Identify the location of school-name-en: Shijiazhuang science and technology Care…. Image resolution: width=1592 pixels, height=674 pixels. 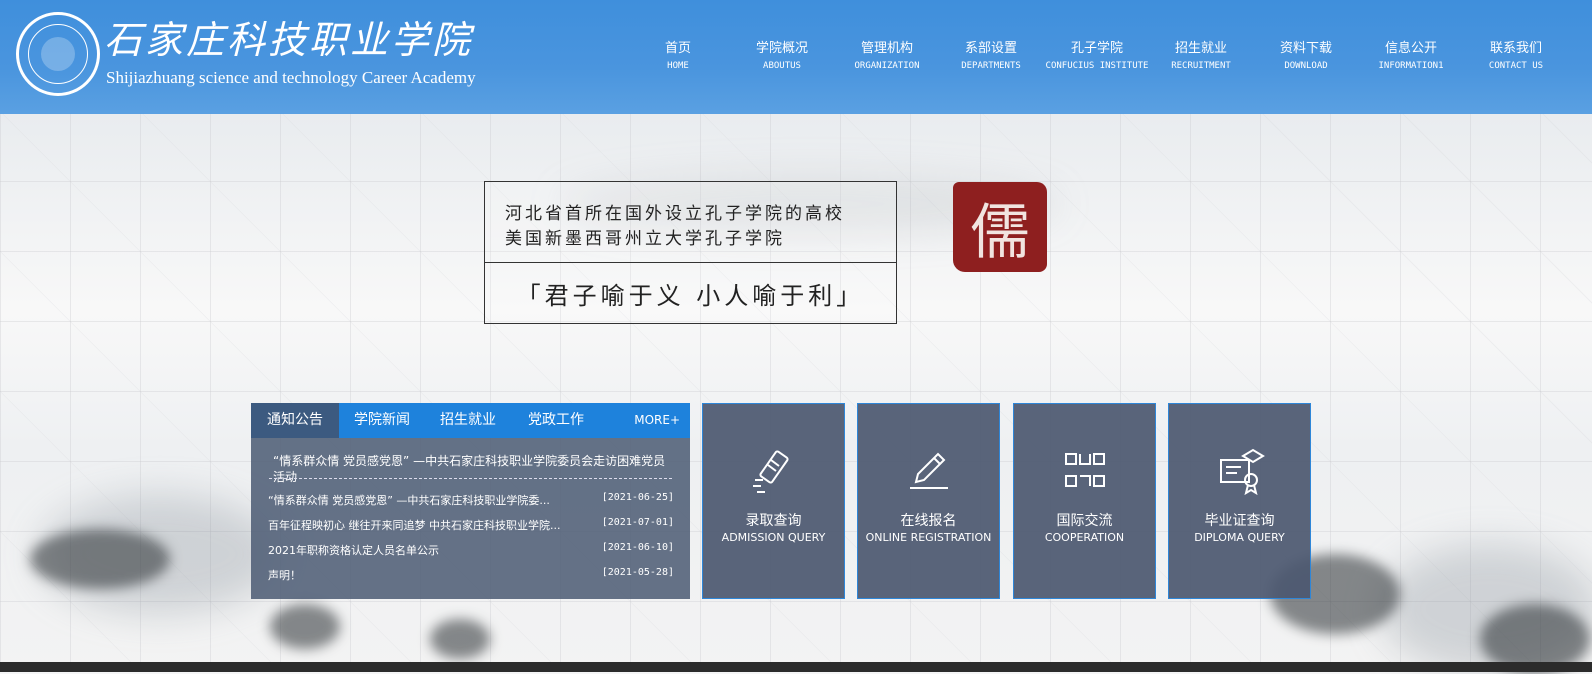
(291, 78).